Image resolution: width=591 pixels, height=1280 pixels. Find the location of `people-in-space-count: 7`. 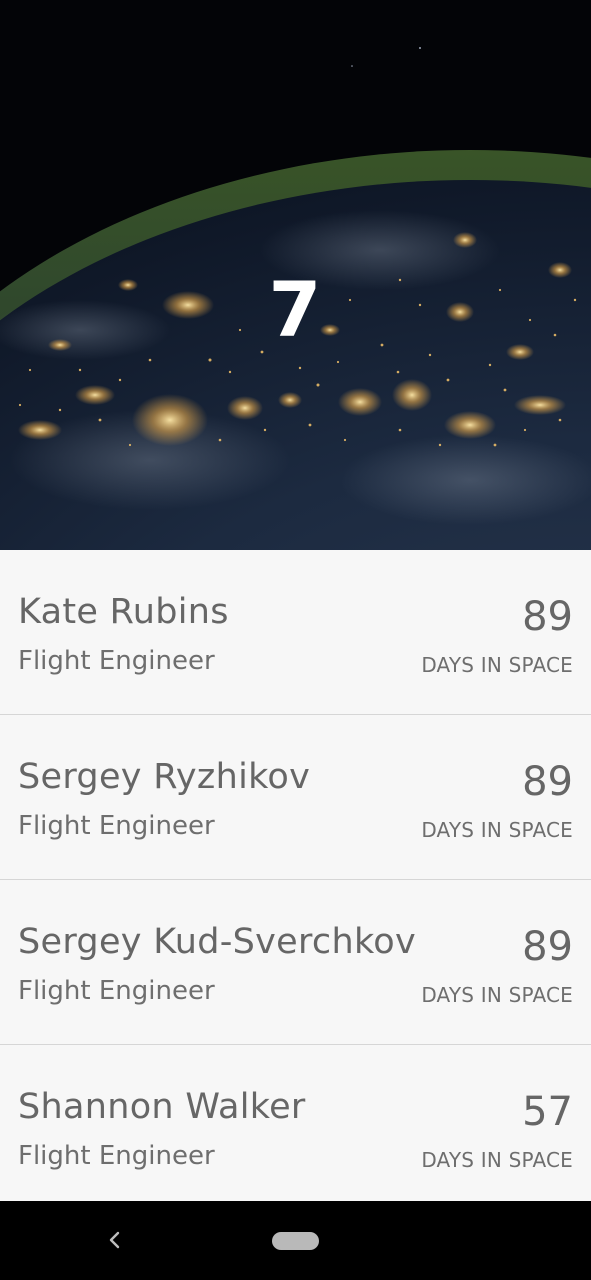

people-in-space-count: 7 is located at coordinates (295, 309).